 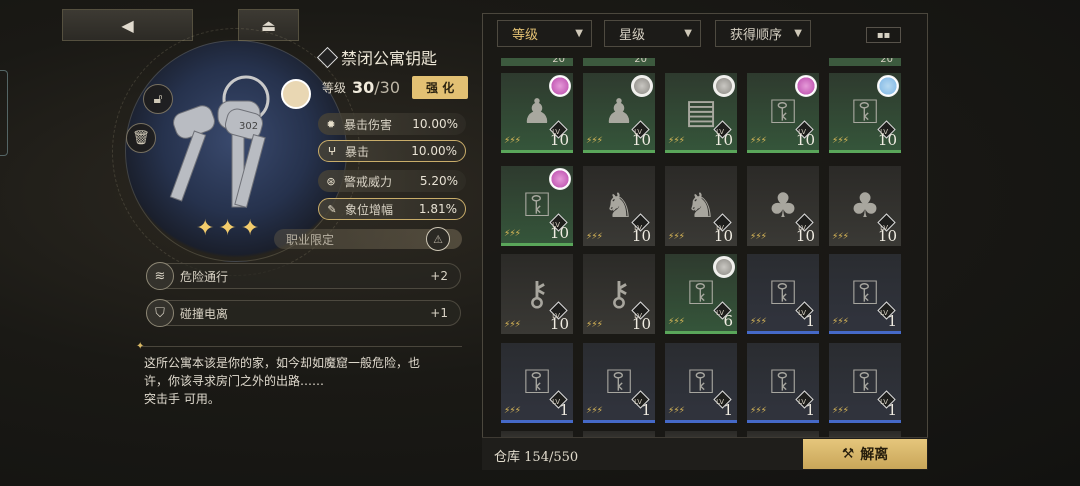 I want to click on skill-collision-ionize: ⛉ 碰撞电离 +1, so click(x=303, y=313).